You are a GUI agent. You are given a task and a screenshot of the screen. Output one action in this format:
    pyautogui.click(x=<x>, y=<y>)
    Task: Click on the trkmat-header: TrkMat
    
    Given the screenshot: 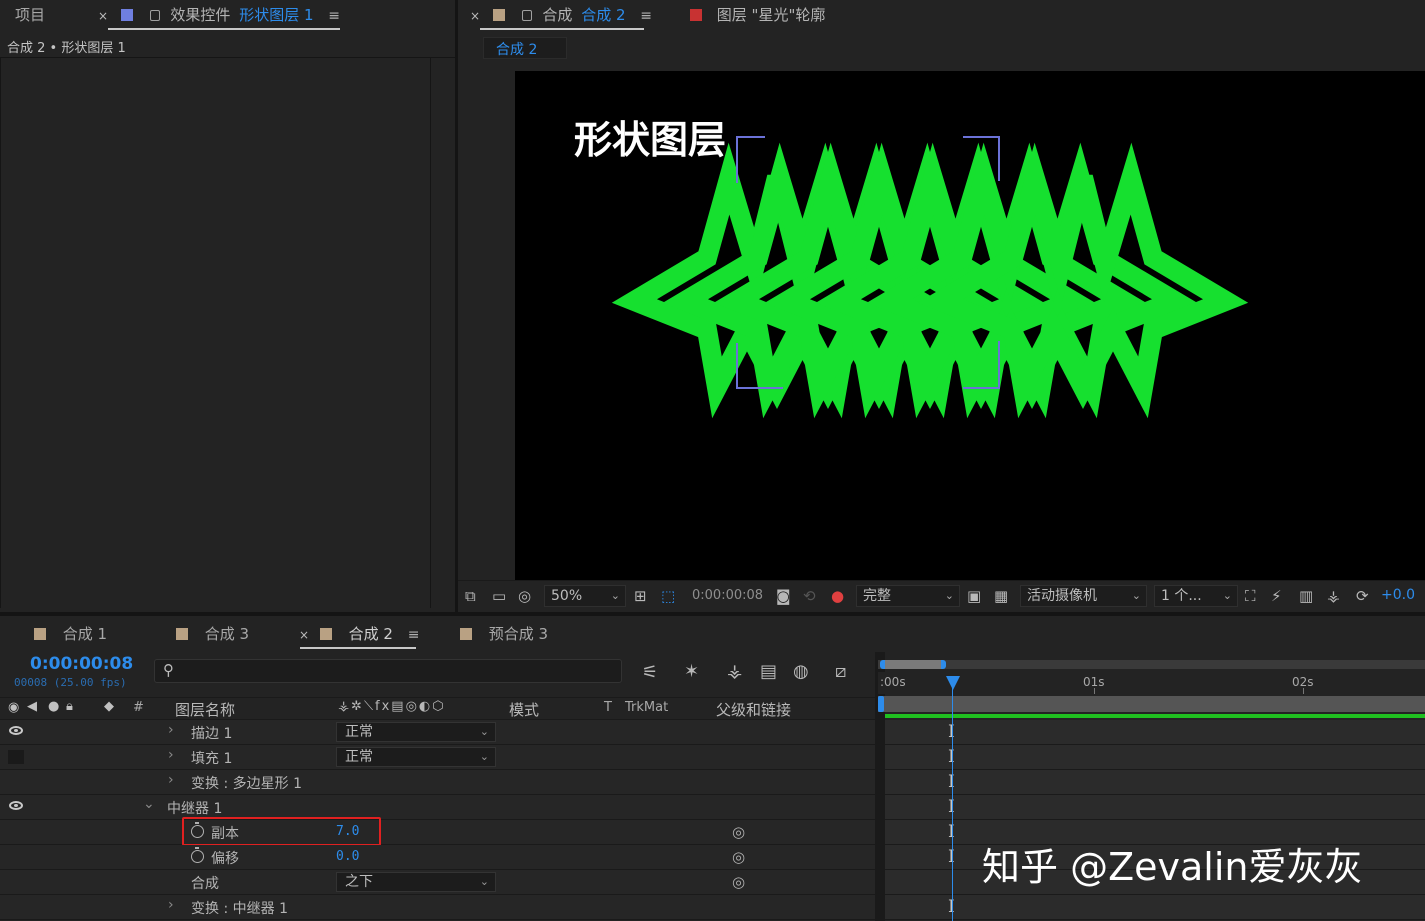 What is the action you would take?
    pyautogui.click(x=646, y=707)
    